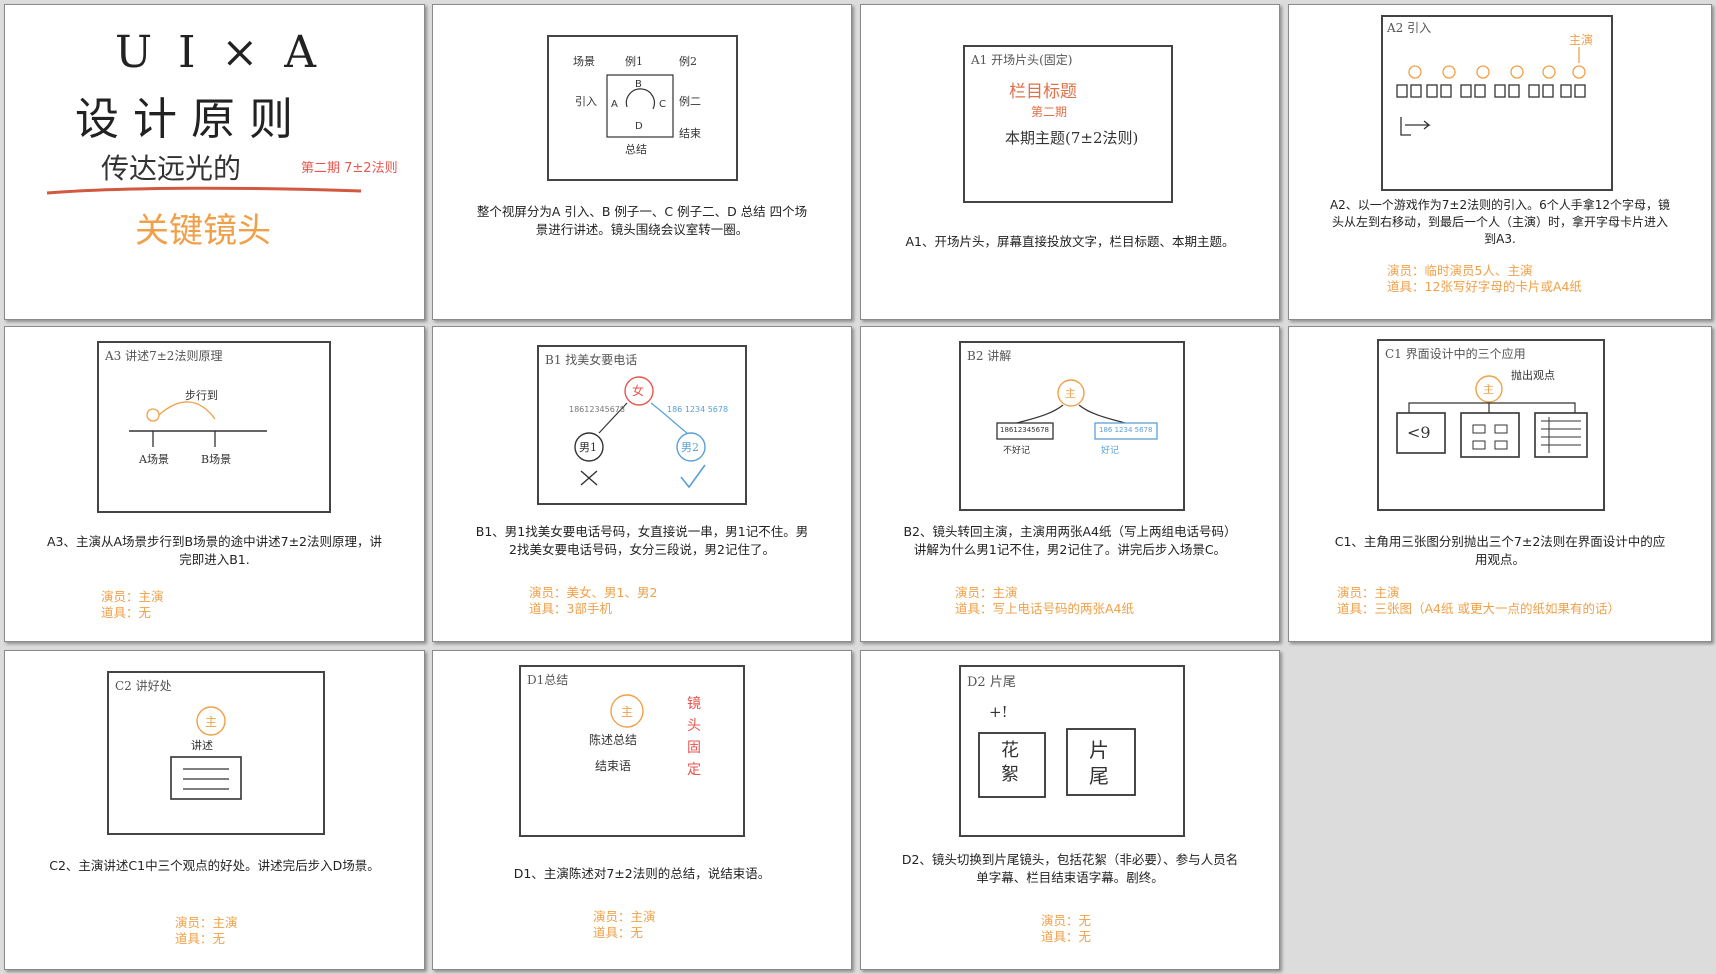 The height and width of the screenshot is (974, 1716). What do you see at coordinates (584, 61) in the screenshot?
I see `sketch-label: 场景` at bounding box center [584, 61].